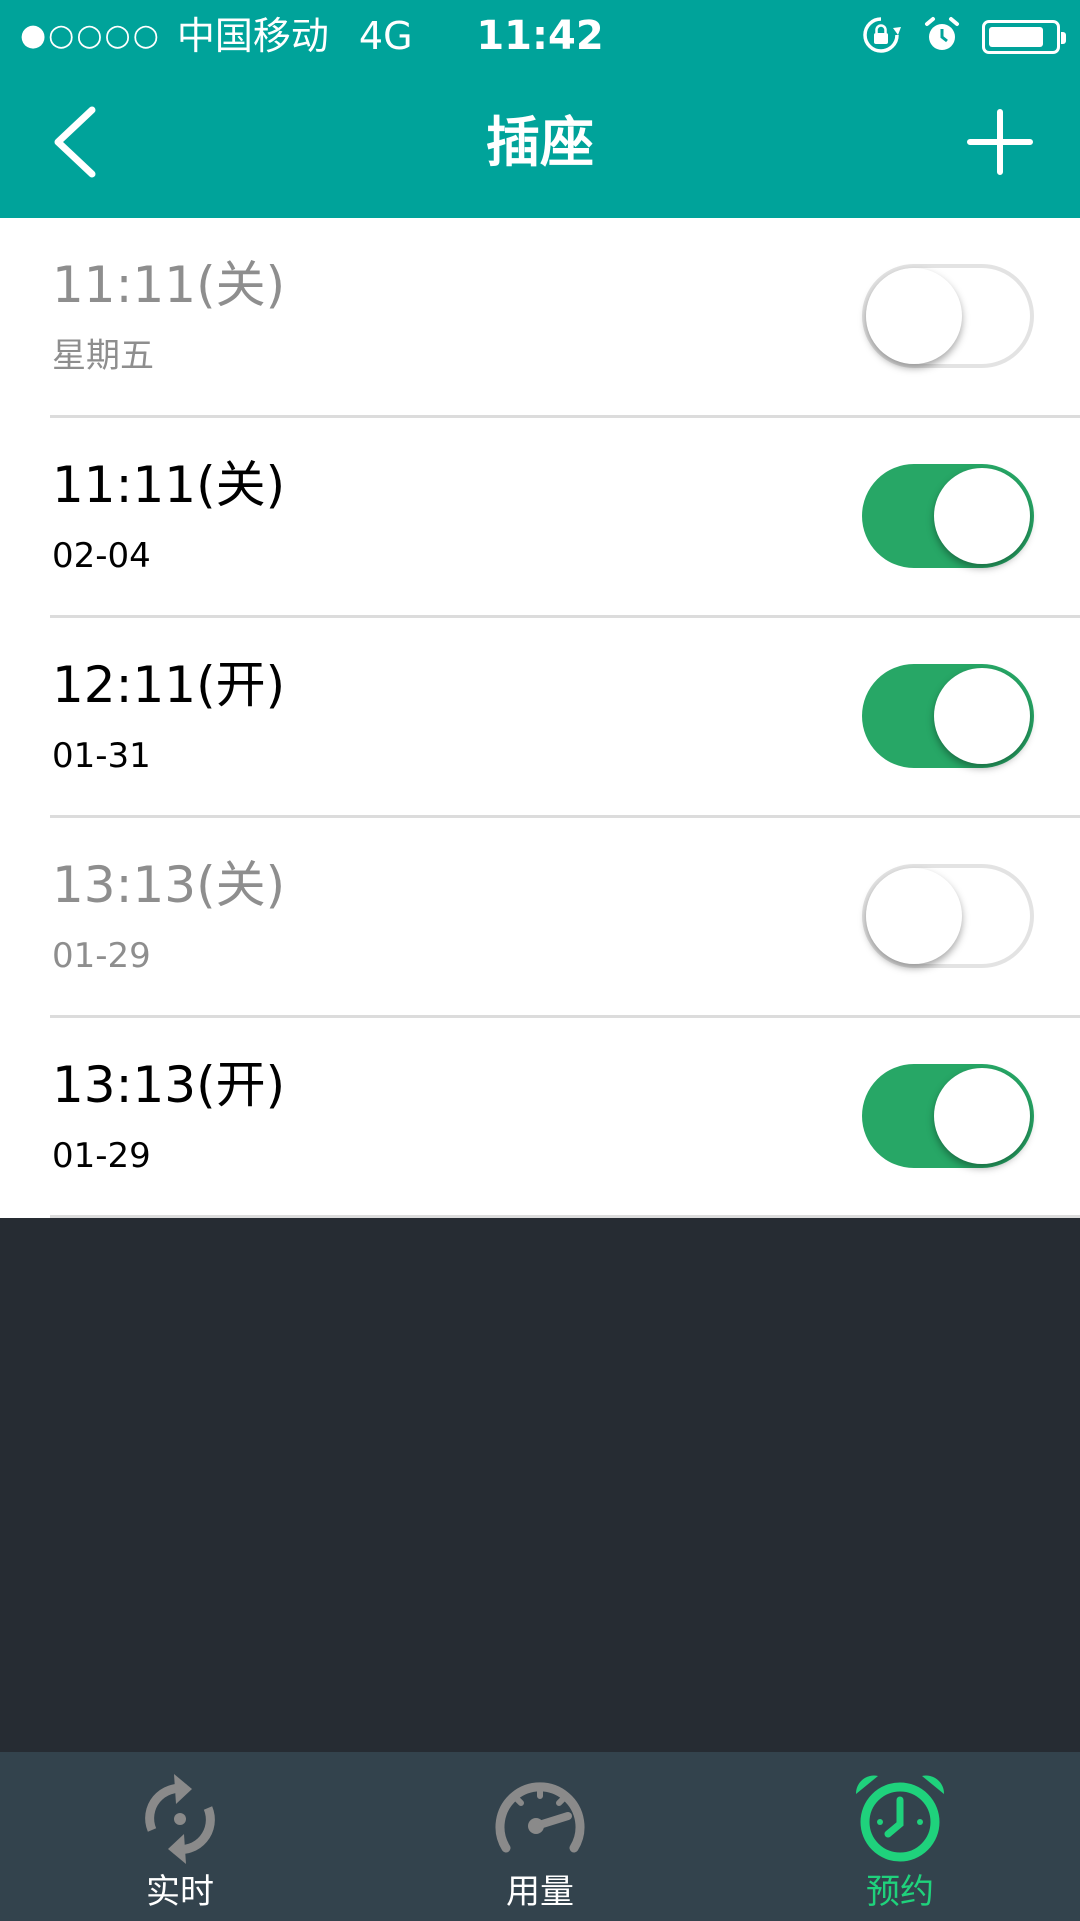 The height and width of the screenshot is (1921, 1080). Describe the element at coordinates (540, 1817) in the screenshot. I see `speedometer-icon` at that location.